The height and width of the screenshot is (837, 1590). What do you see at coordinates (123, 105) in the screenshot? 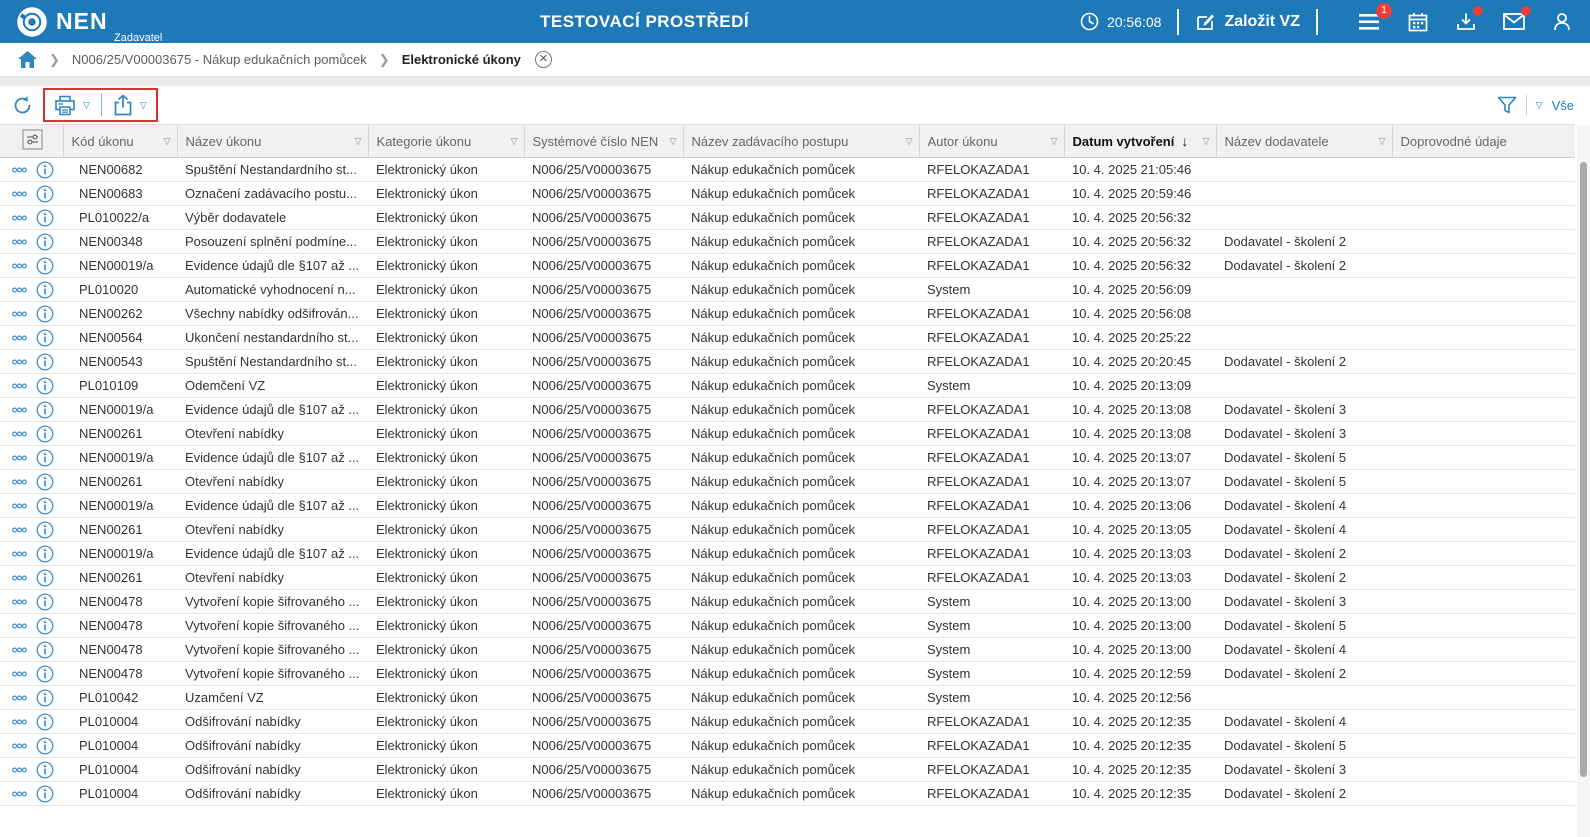
I see `export-button` at bounding box center [123, 105].